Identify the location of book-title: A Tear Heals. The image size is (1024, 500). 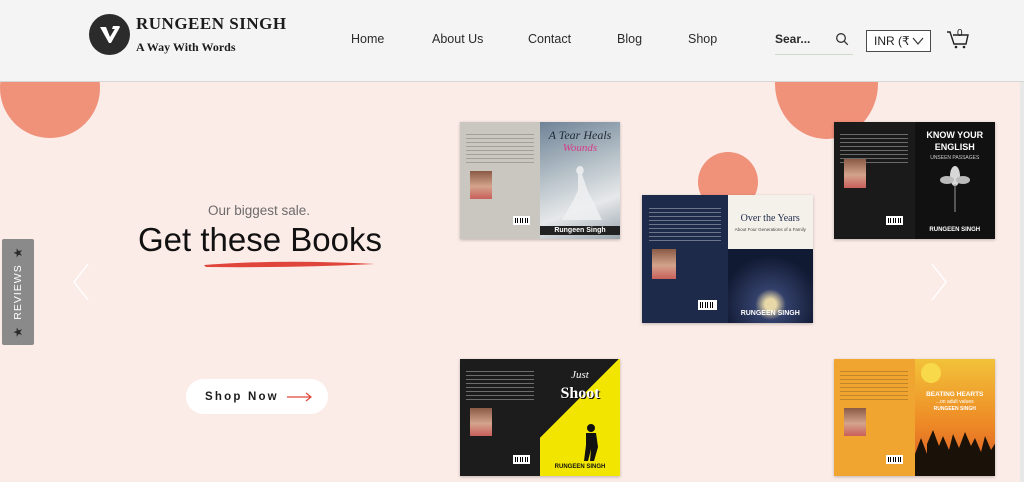
(580, 135).